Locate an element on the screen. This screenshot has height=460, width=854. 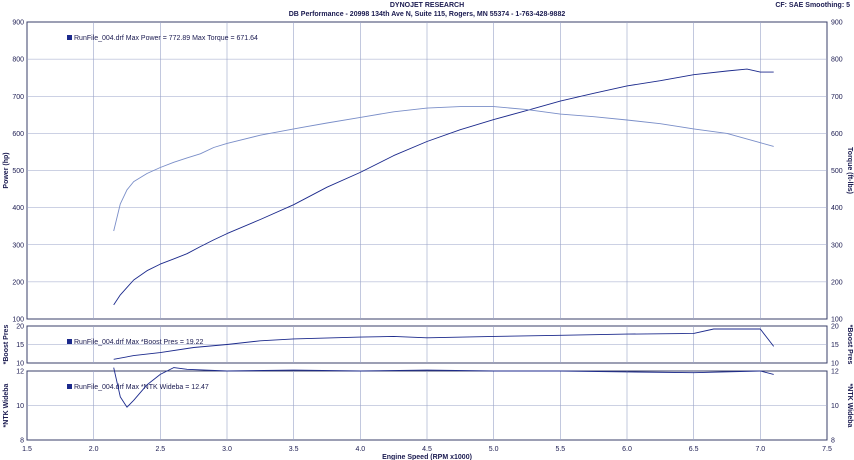
y-axis-label: *NTK Wideba is located at coordinates (6, 405).